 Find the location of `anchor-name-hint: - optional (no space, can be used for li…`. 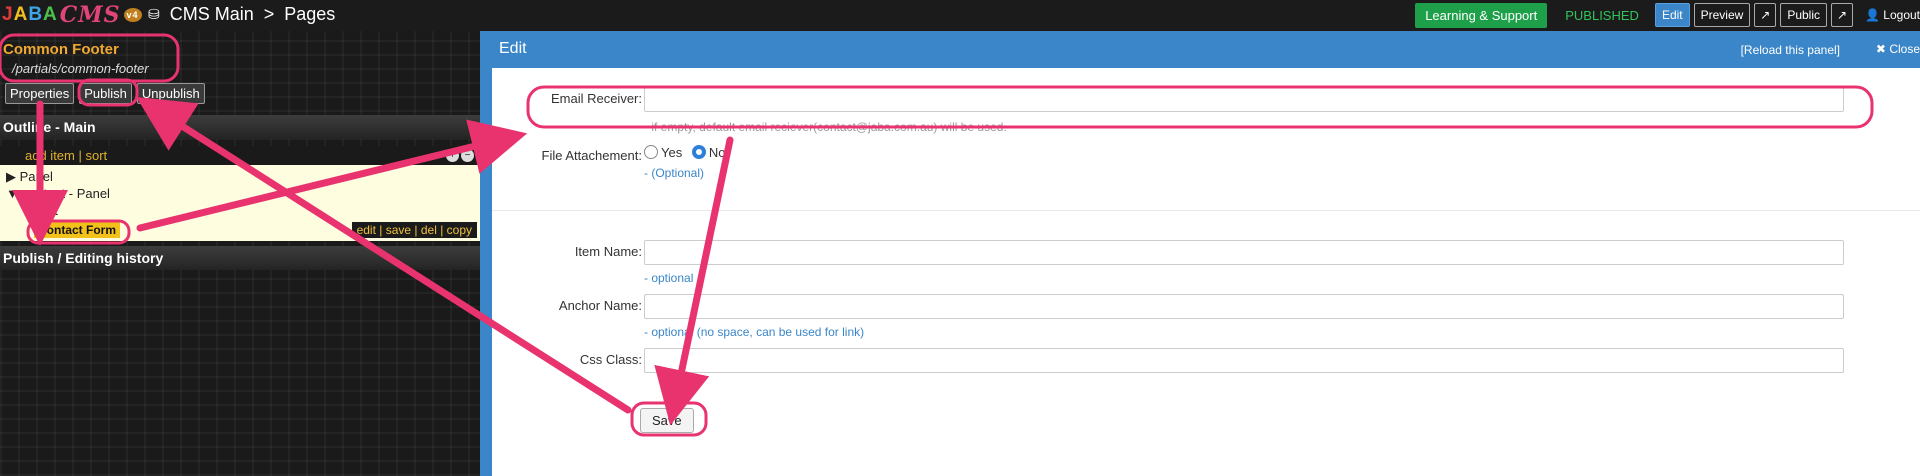

anchor-name-hint: - optional (no space, can be used for li… is located at coordinates (754, 332).